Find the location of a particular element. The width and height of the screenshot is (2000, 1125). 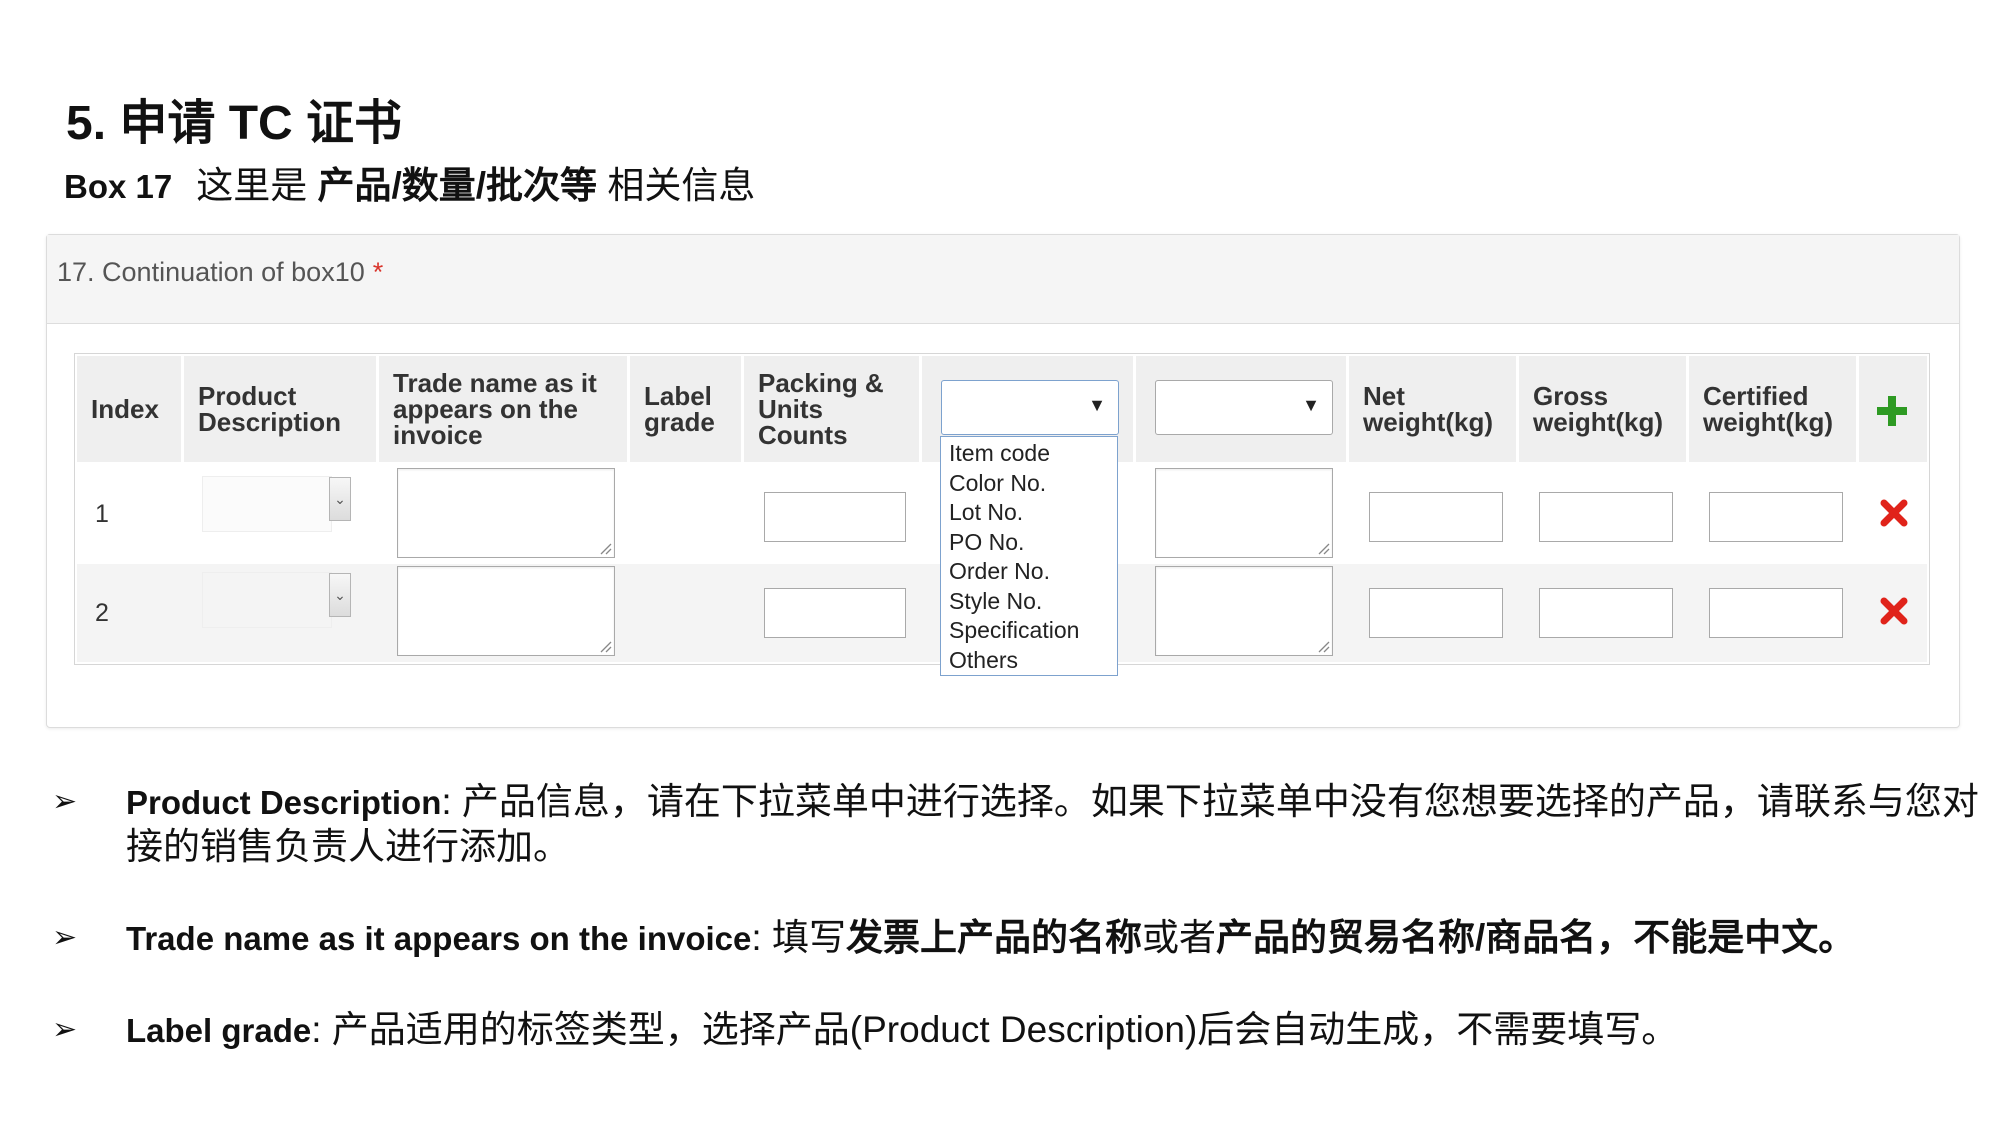

header-label-grade-label: Label grade is located at coordinates (679, 409).